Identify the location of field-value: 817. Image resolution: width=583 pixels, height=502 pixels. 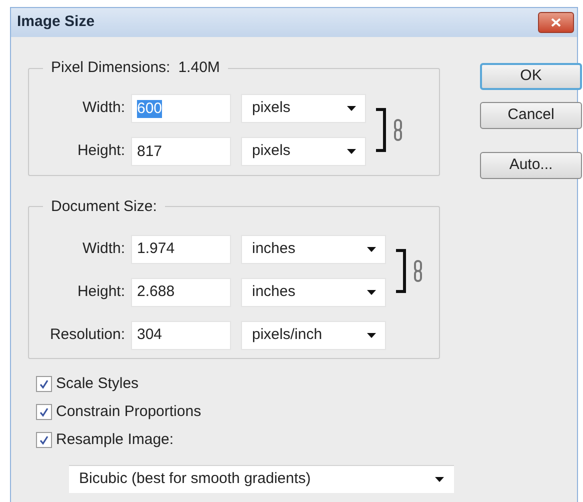
(149, 151).